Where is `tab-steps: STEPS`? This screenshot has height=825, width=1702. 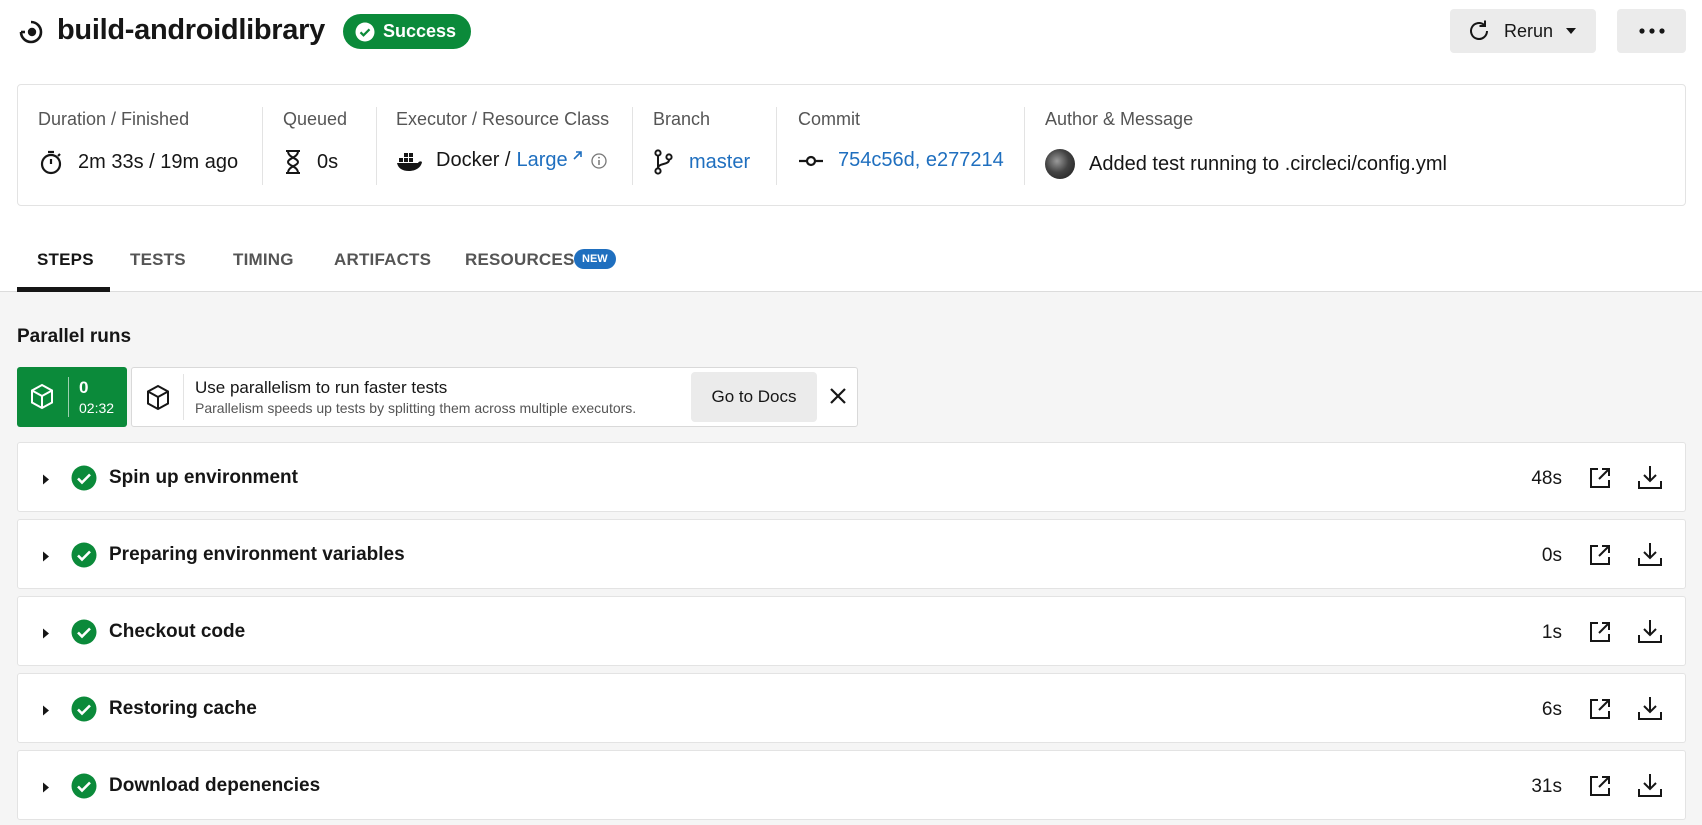
tab-steps: STEPS is located at coordinates (65, 260).